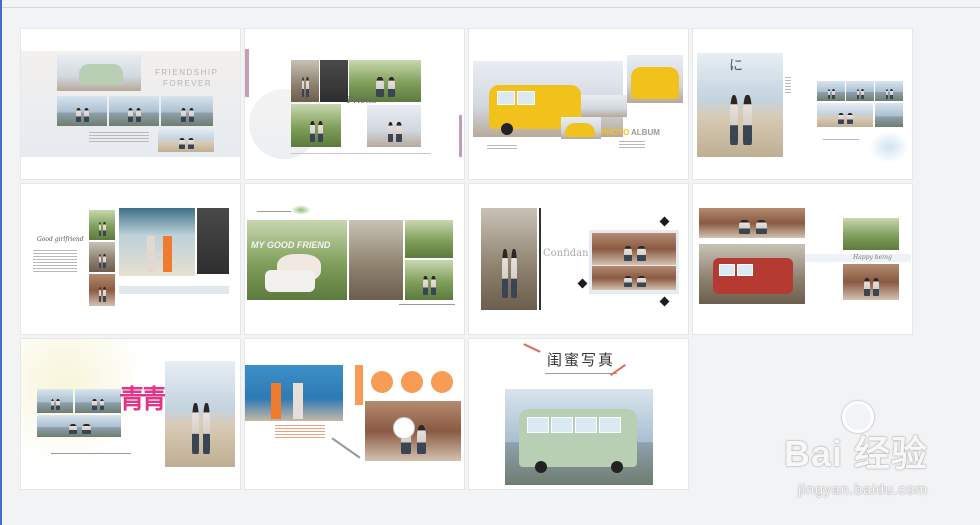 This screenshot has width=980, height=525. What do you see at coordinates (856, 439) in the screenshot?
I see `watermark-logo: Bai 经验` at bounding box center [856, 439].